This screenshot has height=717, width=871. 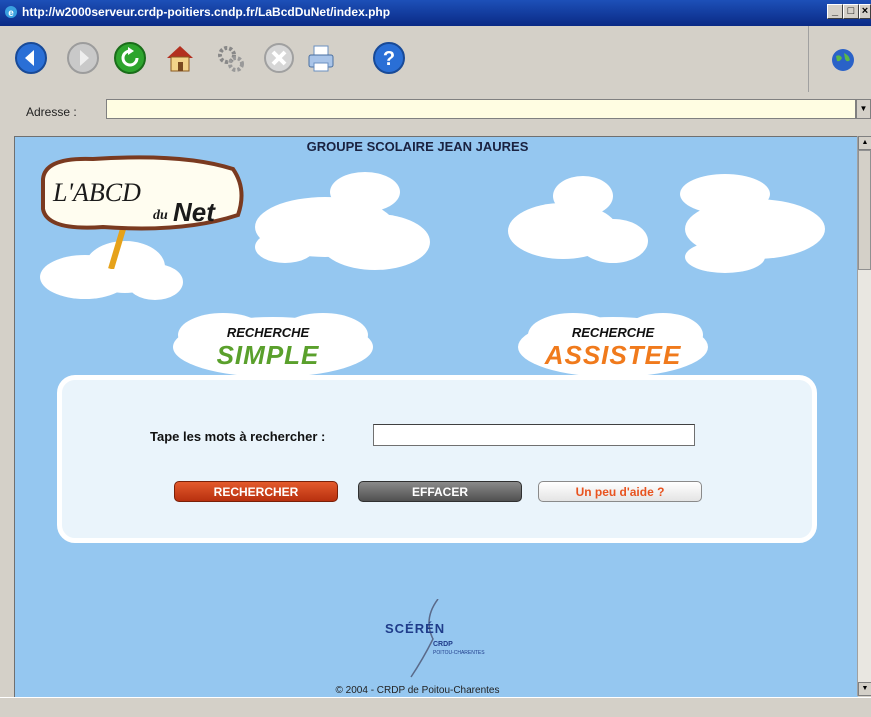 What do you see at coordinates (864, 416) in the screenshot?
I see `vertical-scrollbar: ▲ ▼` at bounding box center [864, 416].